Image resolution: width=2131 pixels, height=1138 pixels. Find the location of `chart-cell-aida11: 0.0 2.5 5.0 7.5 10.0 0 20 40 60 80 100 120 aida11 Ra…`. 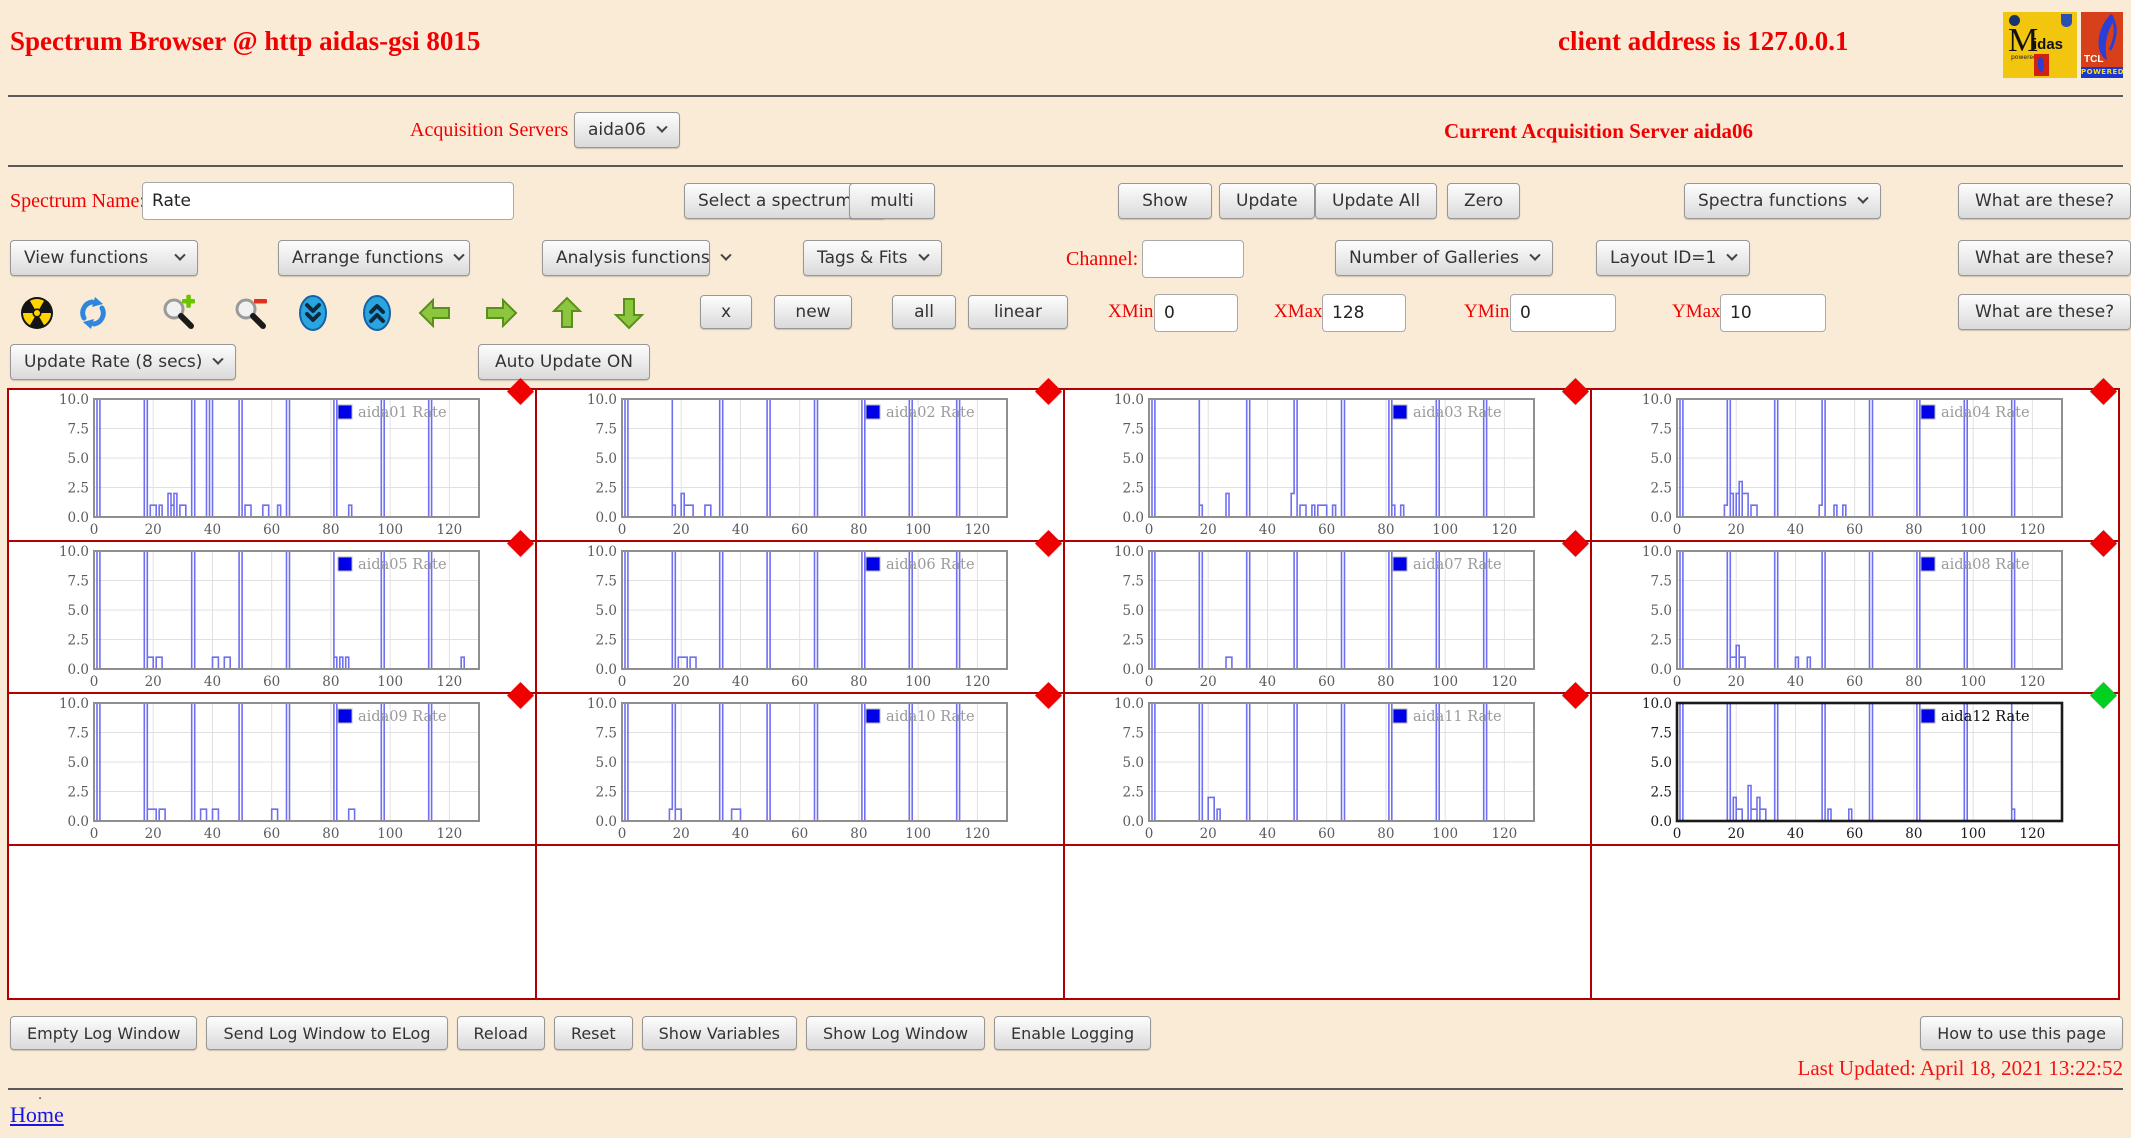

chart-cell-aida11: 0.0 2.5 5.0 7.5 10.0 0 20 40 60 80 100 120 aida11 Ra… is located at coordinates (1327, 763).